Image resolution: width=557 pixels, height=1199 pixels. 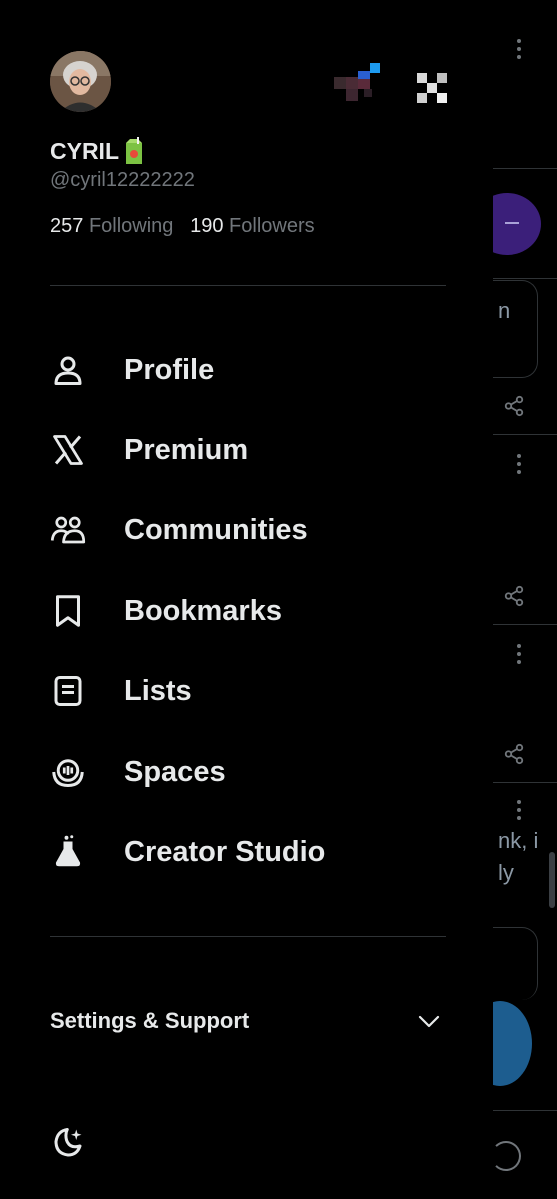 I want to click on username-handle: @cyril12222222, so click(x=122, y=180).